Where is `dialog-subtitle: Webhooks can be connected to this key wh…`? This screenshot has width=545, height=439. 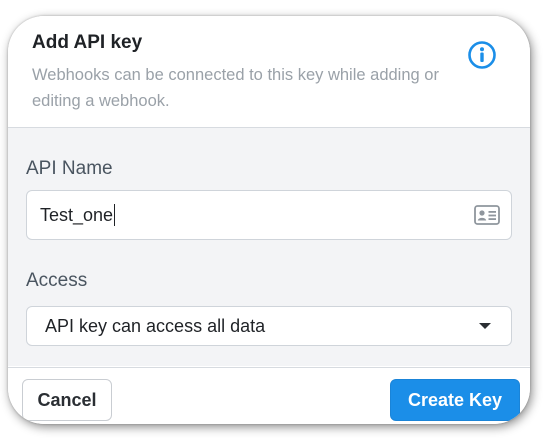 dialog-subtitle: Webhooks can be connected to this key wh… is located at coordinates (235, 88).